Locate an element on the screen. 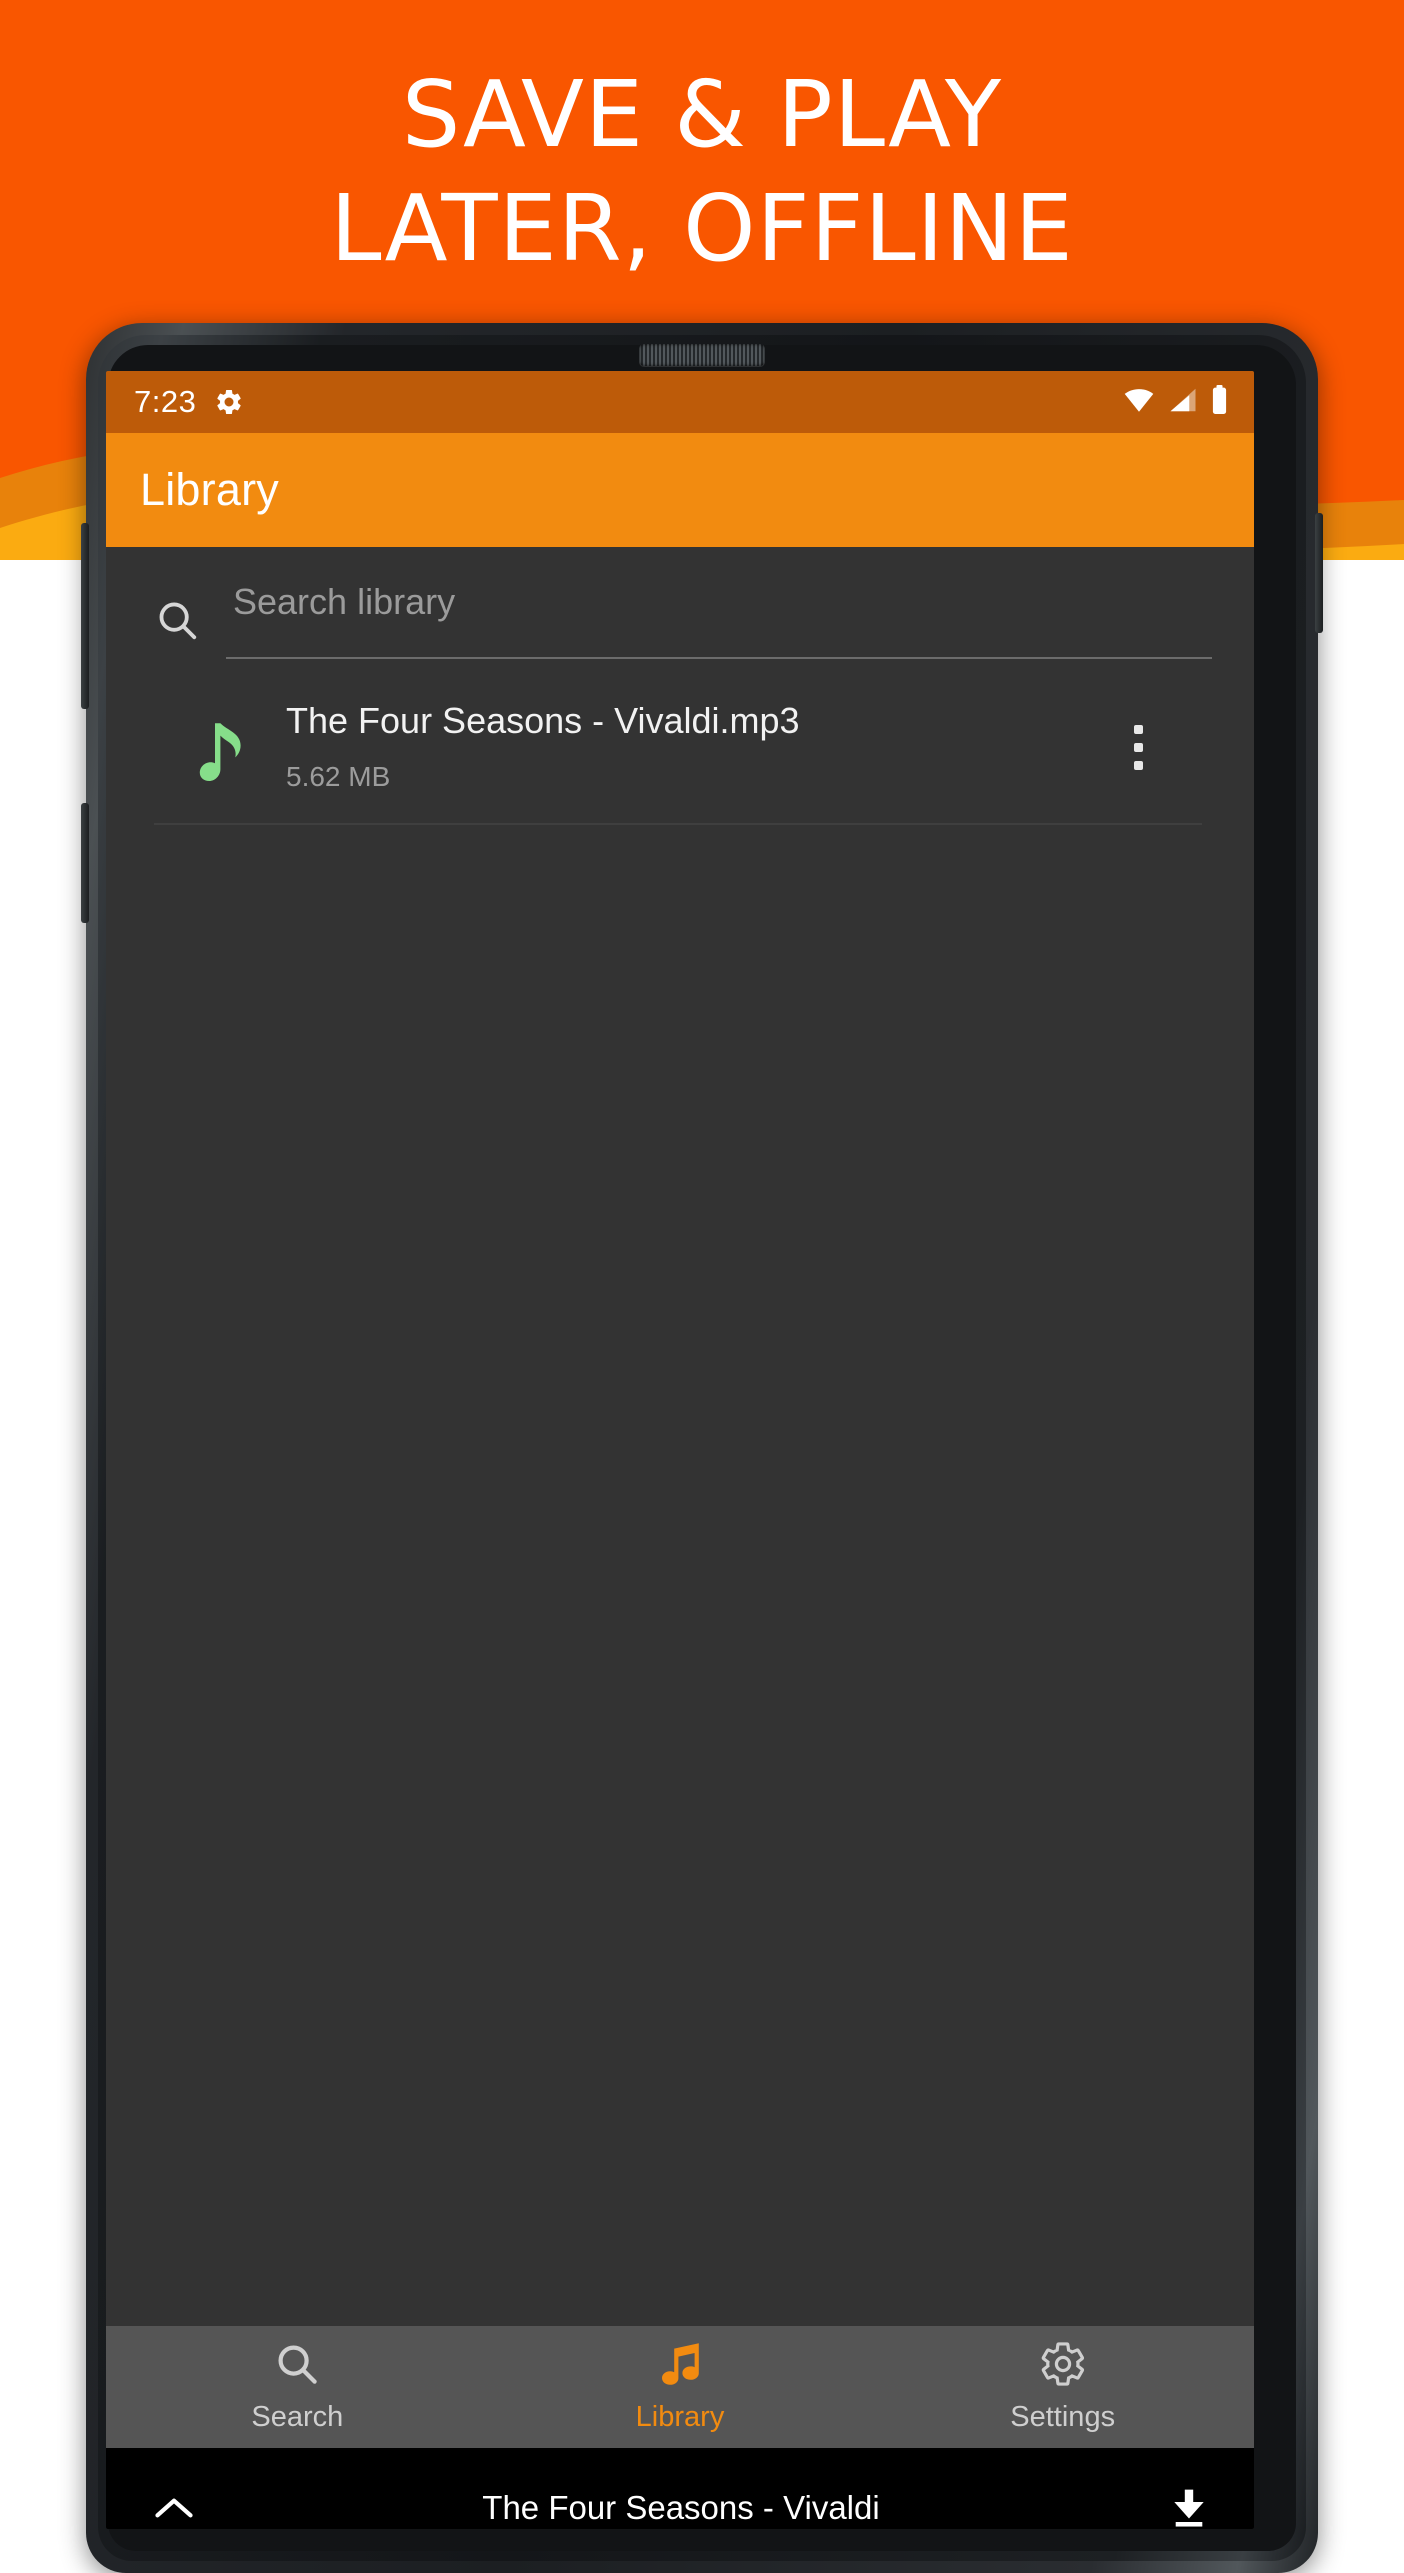 Image resolution: width=1404 pixels, height=2573 pixels. battery-full-icon is located at coordinates (1219, 402).